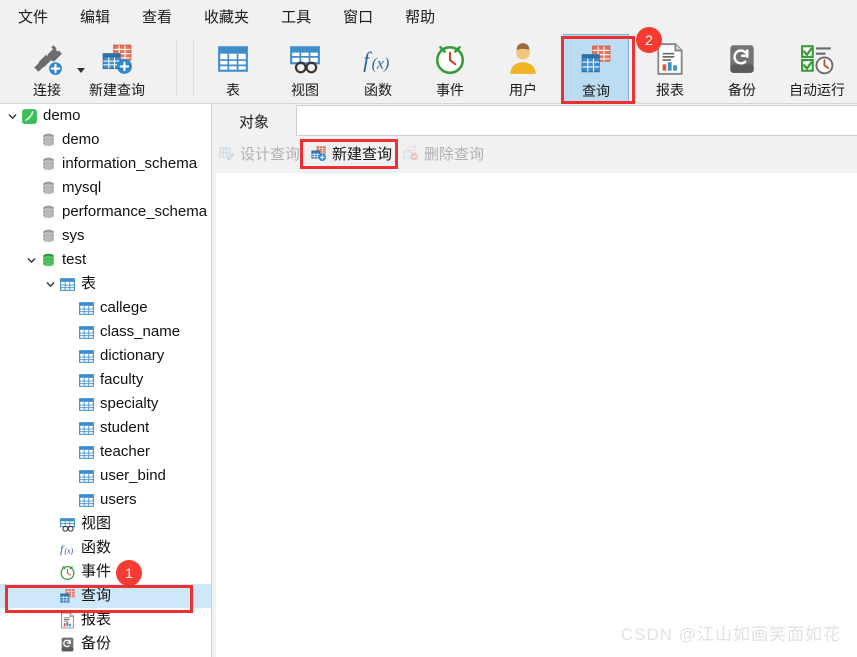 The height and width of the screenshot is (657, 857). What do you see at coordinates (74, 259) in the screenshot?
I see `tree-item-label: test` at bounding box center [74, 259].